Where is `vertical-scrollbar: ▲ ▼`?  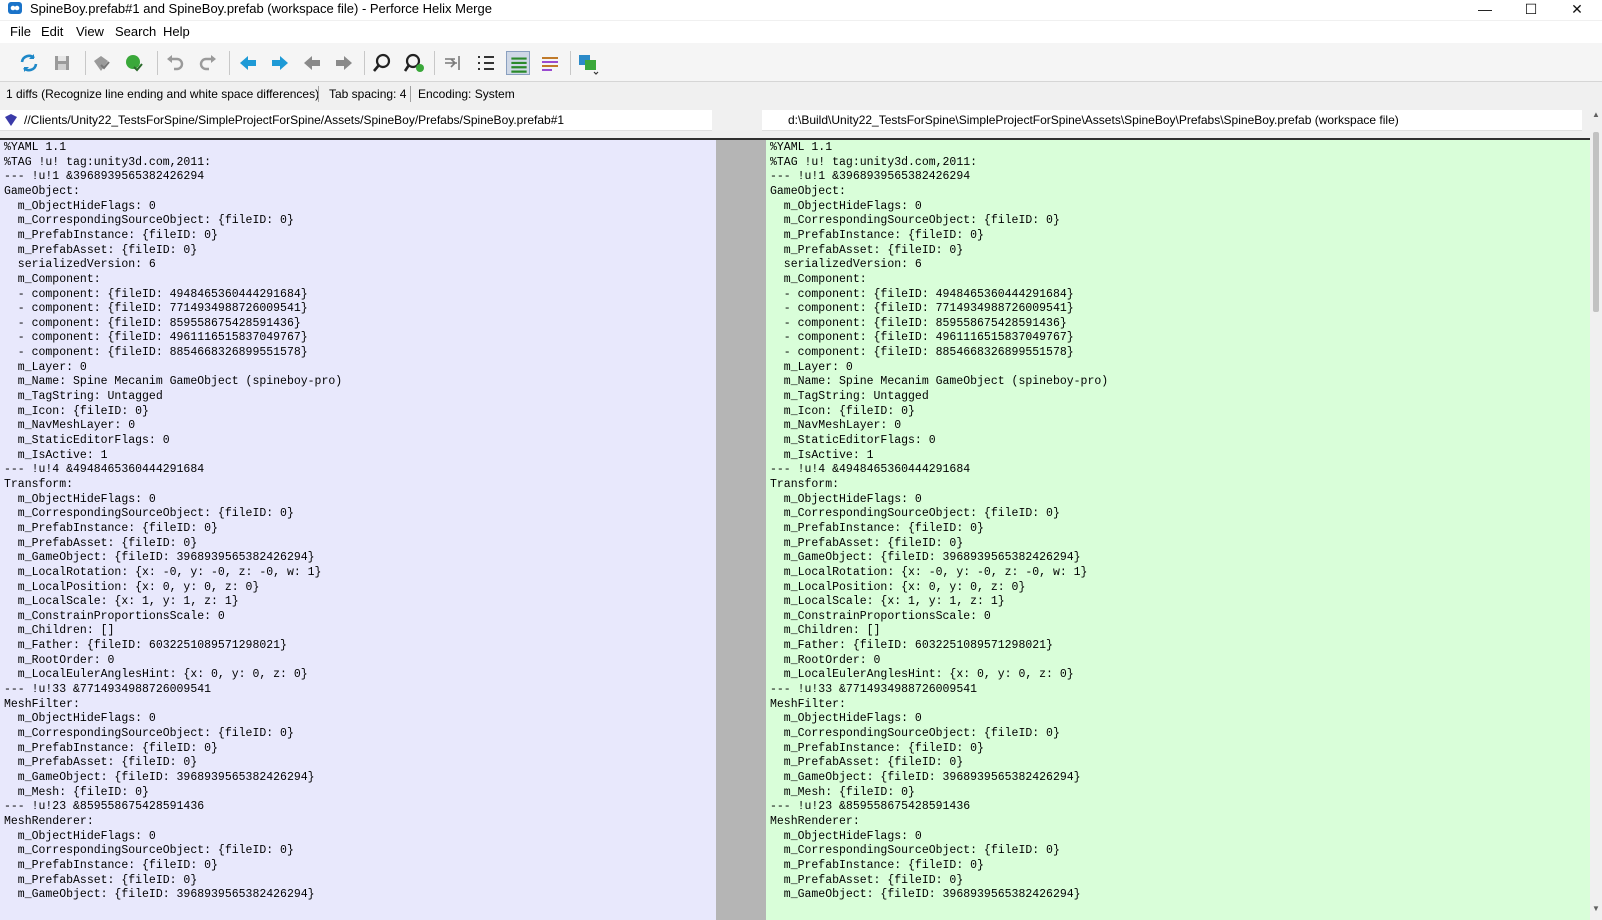 vertical-scrollbar: ▲ ▼ is located at coordinates (1596, 514).